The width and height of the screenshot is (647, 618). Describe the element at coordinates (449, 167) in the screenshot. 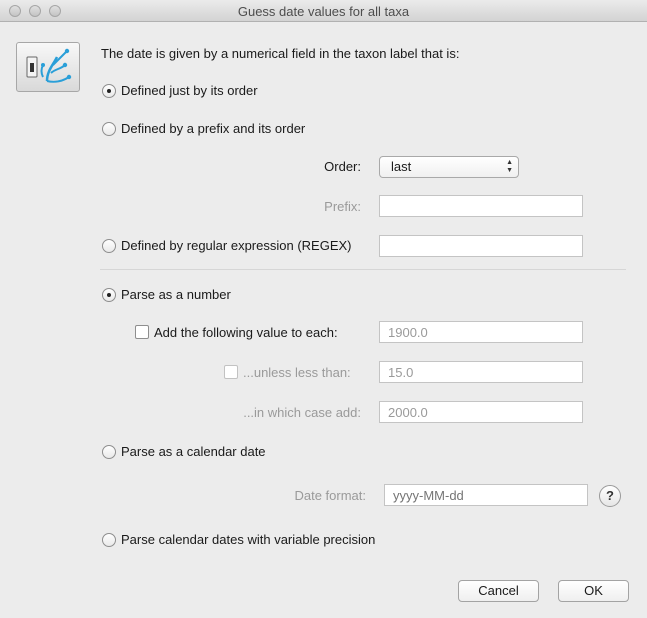

I see `order-select: last ▲ ▼` at that location.